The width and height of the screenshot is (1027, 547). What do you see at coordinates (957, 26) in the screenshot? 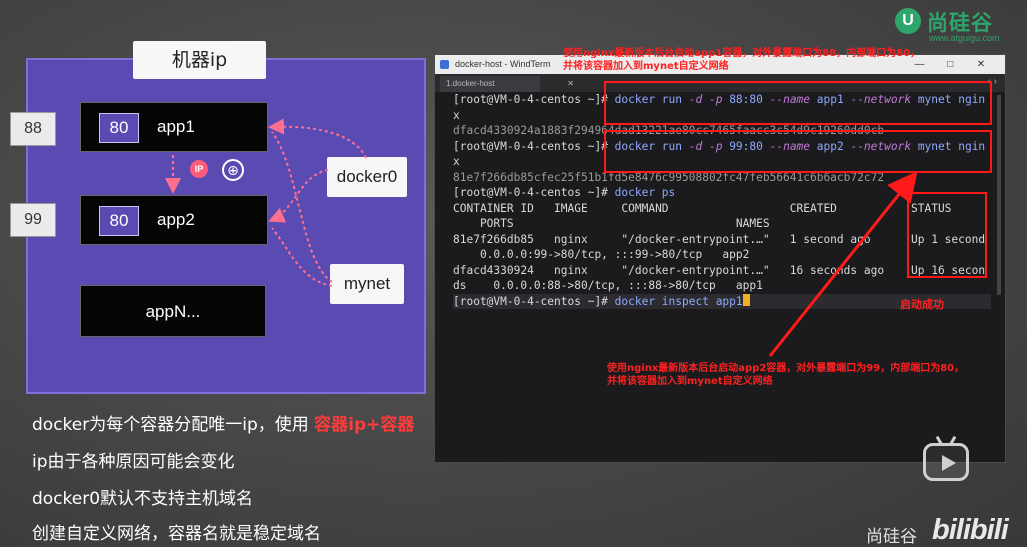
I see `atguigu-logo: U 尚硅谷 www.atguigu.com` at bounding box center [957, 26].